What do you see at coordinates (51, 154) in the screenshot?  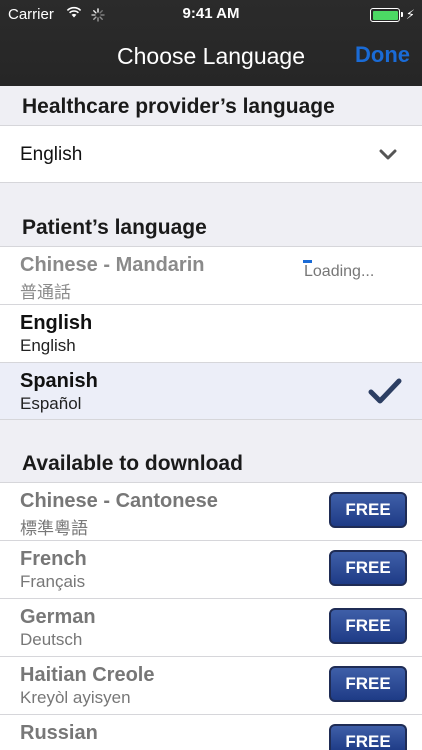 I see `provider-language-value: English` at bounding box center [51, 154].